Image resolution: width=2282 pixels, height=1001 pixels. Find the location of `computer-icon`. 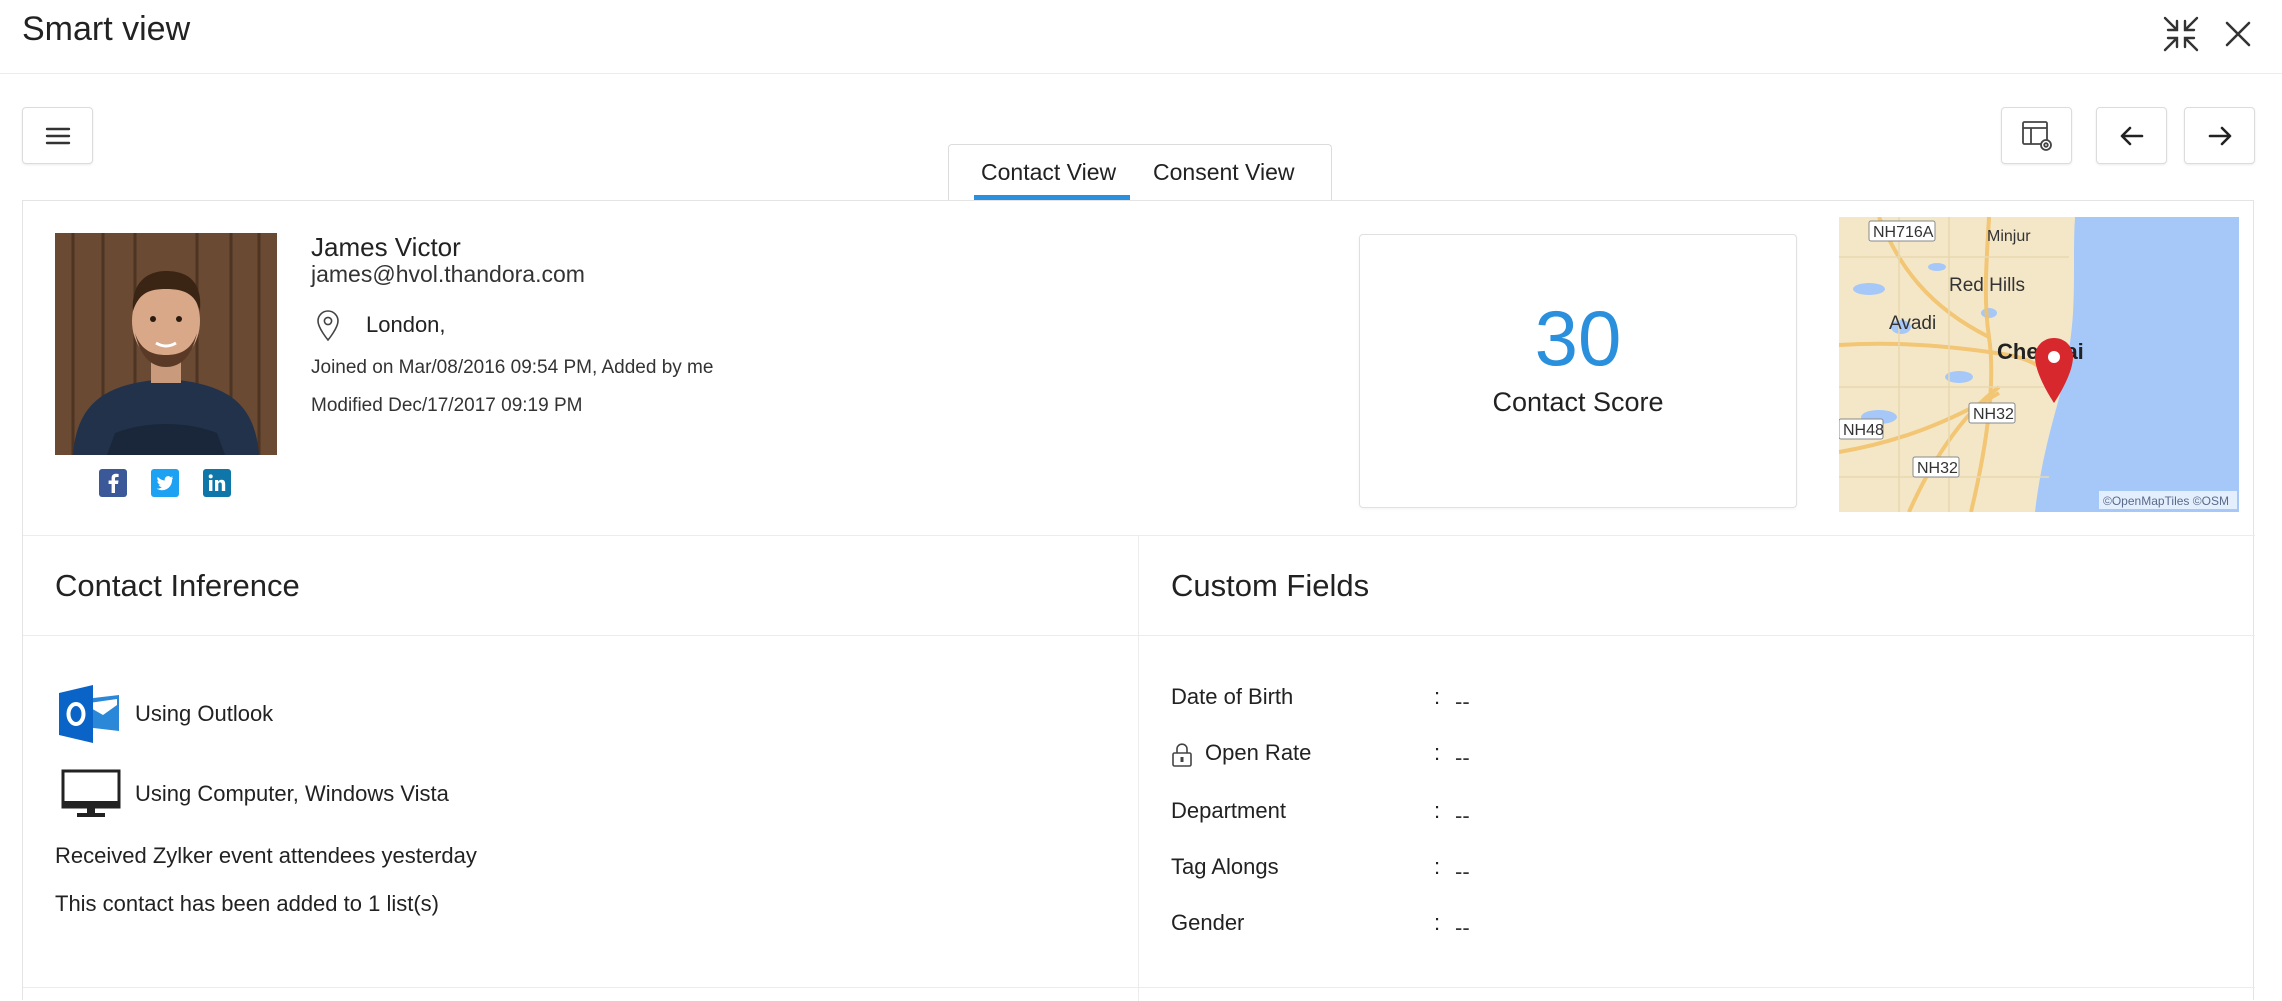

computer-icon is located at coordinates (91, 794).